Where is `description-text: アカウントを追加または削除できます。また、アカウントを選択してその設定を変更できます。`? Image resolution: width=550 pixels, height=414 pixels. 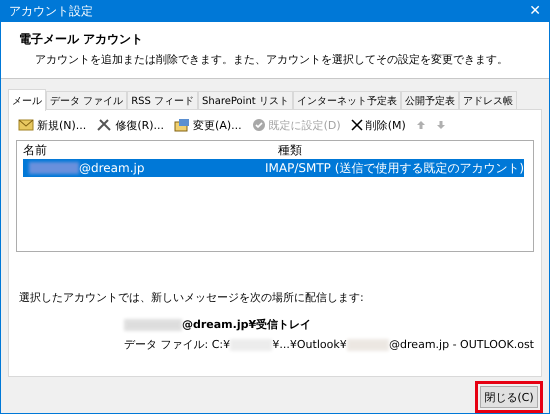
description-text: アカウントを追加または削除できます。また、アカウントを選択してその設定を変更できます。 is located at coordinates (271, 59).